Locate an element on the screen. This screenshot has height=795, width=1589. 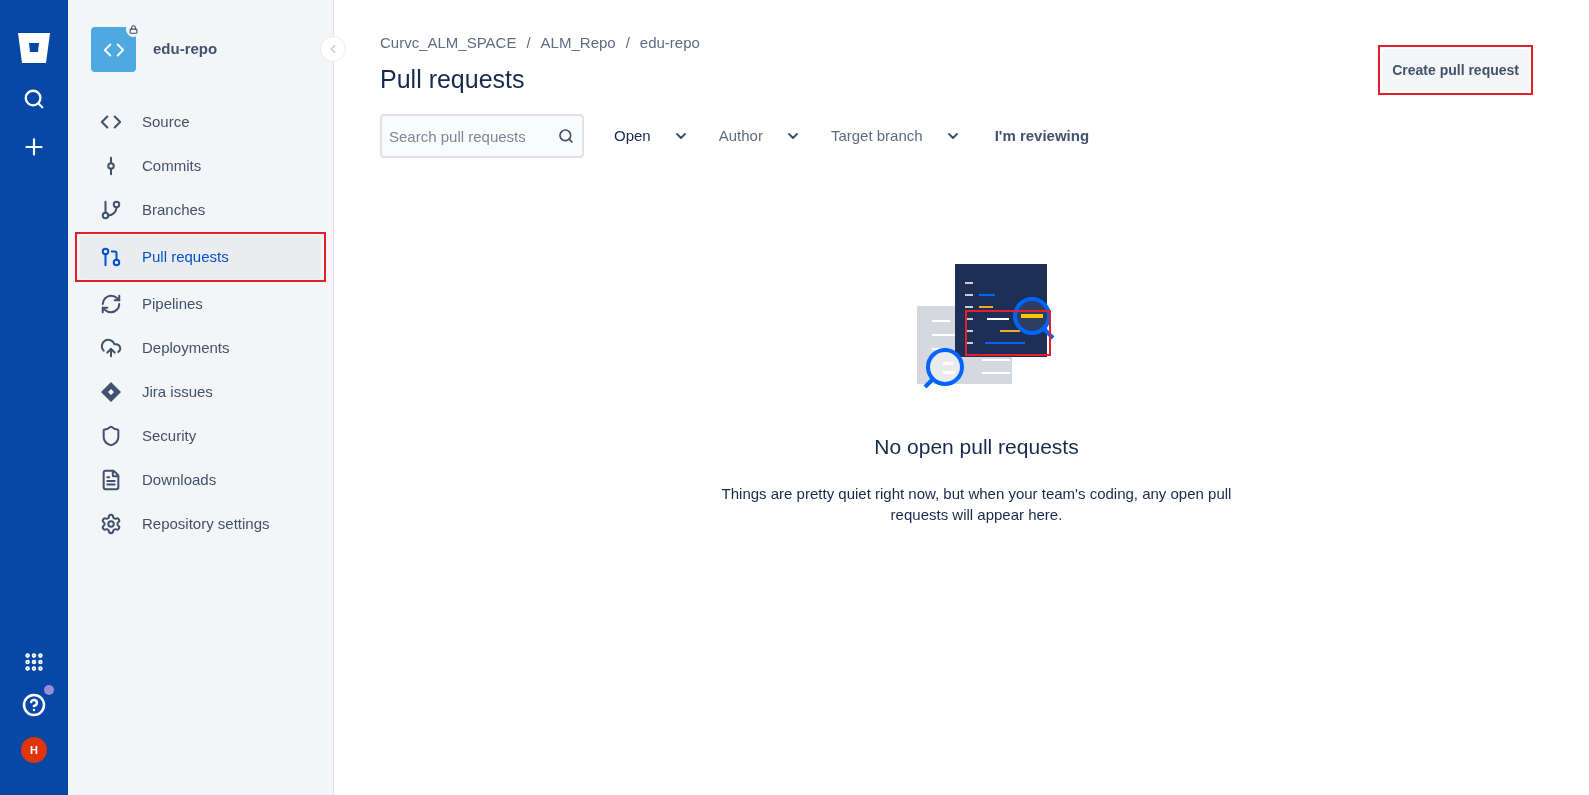
cloud-upload-icon is located at coordinates (111, 348).